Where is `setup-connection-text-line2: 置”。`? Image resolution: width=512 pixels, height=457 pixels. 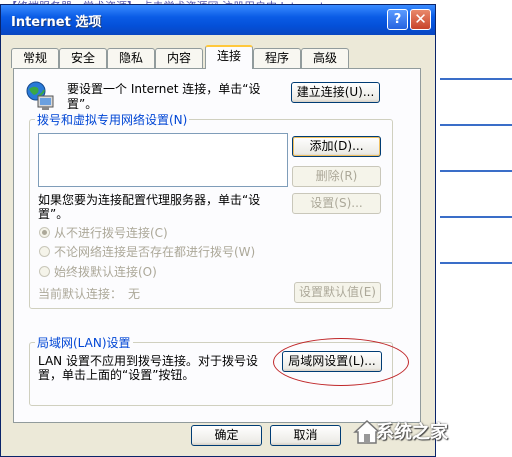 setup-connection-text-line2: 置”。 is located at coordinates (82, 104).